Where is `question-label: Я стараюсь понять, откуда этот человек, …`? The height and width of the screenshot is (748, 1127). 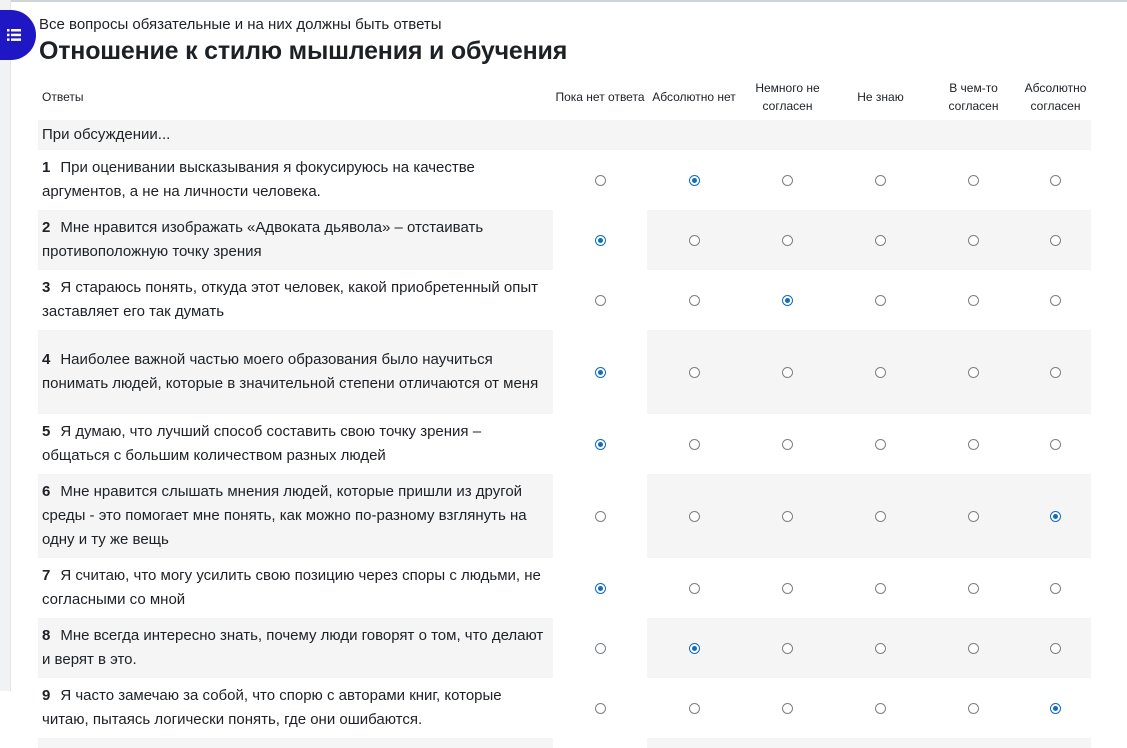
question-label: Я стараюсь понять, откуда этот человек, … is located at coordinates (290, 299).